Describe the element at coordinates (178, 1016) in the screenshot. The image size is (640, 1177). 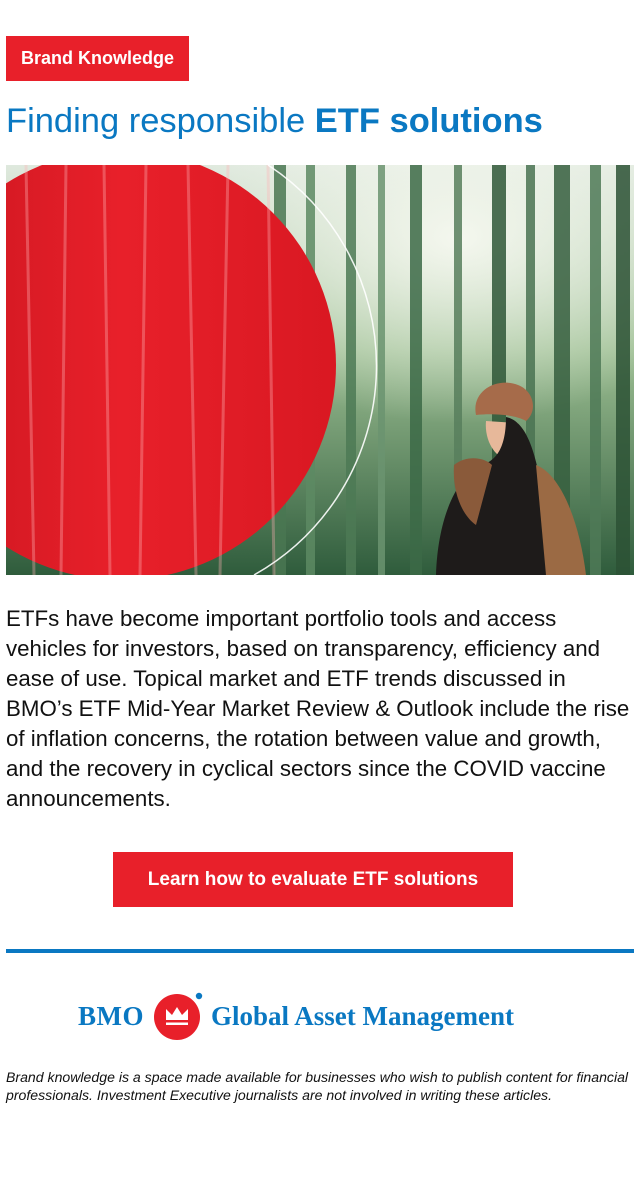
I see `bmo-roundel-icon` at that location.